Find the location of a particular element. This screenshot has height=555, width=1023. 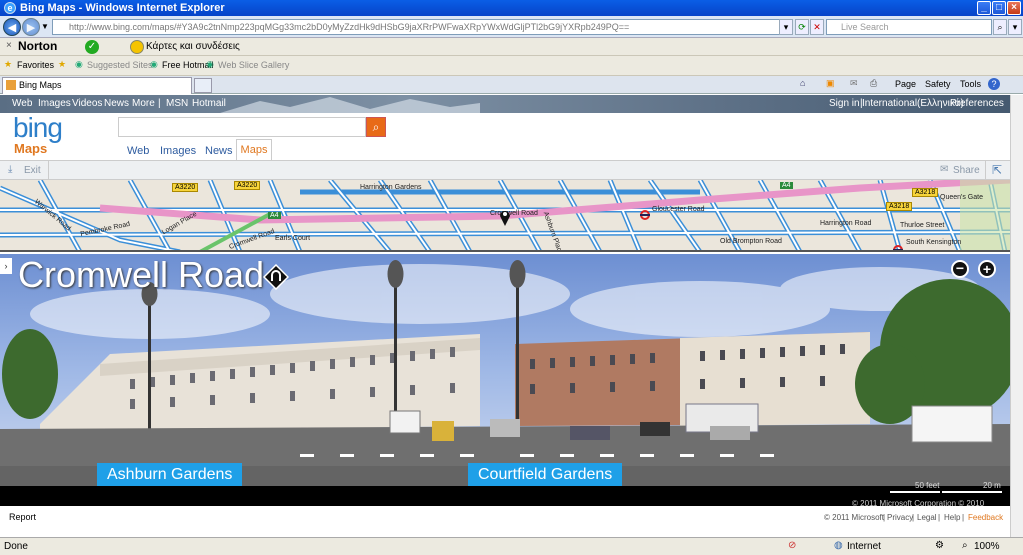

close-toolbar-icon: × is located at coordinates (9, 45).